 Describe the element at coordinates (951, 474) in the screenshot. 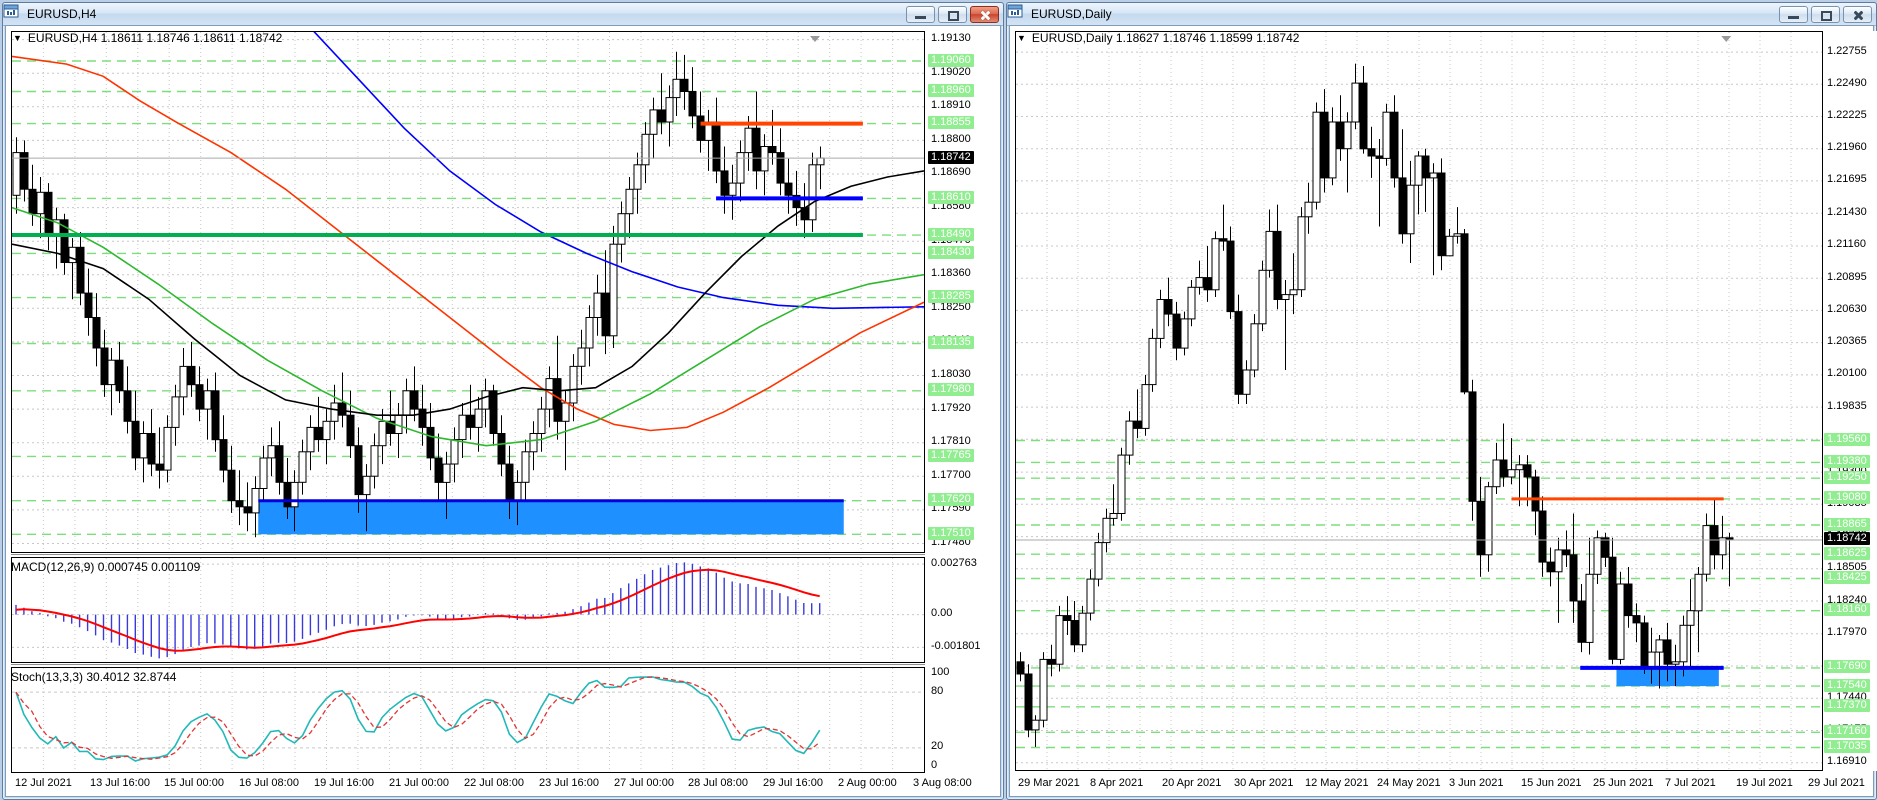

I see `price-tick-label: 1.17700` at that location.